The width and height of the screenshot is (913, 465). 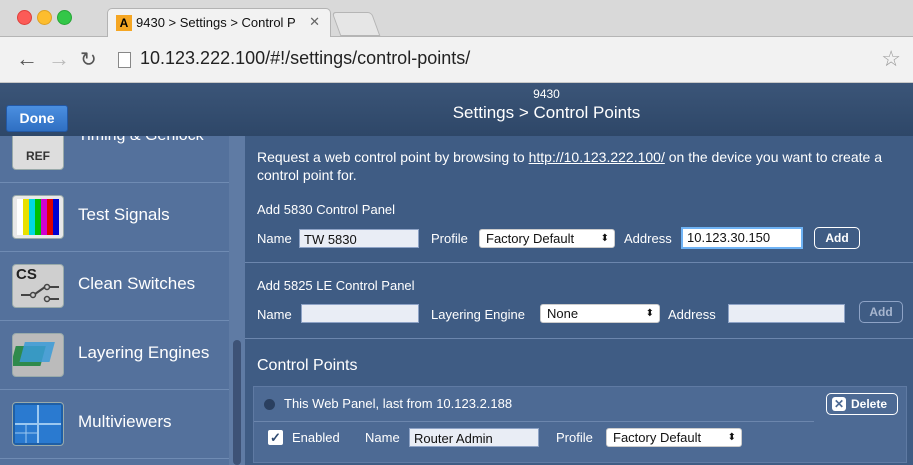 What do you see at coordinates (881, 312) in the screenshot?
I see `add-5825-button: Add` at bounding box center [881, 312].